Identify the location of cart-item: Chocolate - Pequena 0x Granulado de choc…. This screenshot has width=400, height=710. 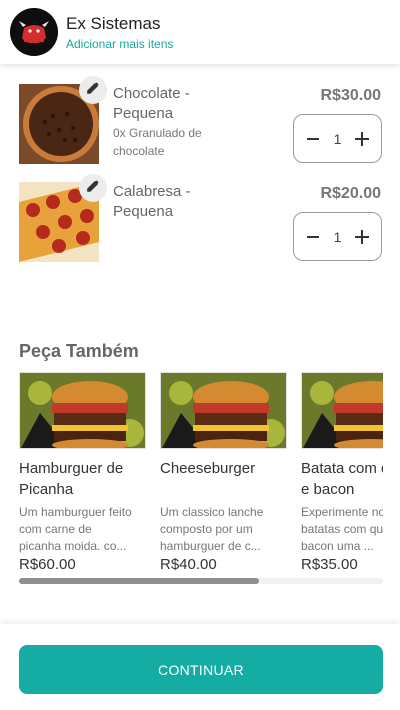
(200, 125).